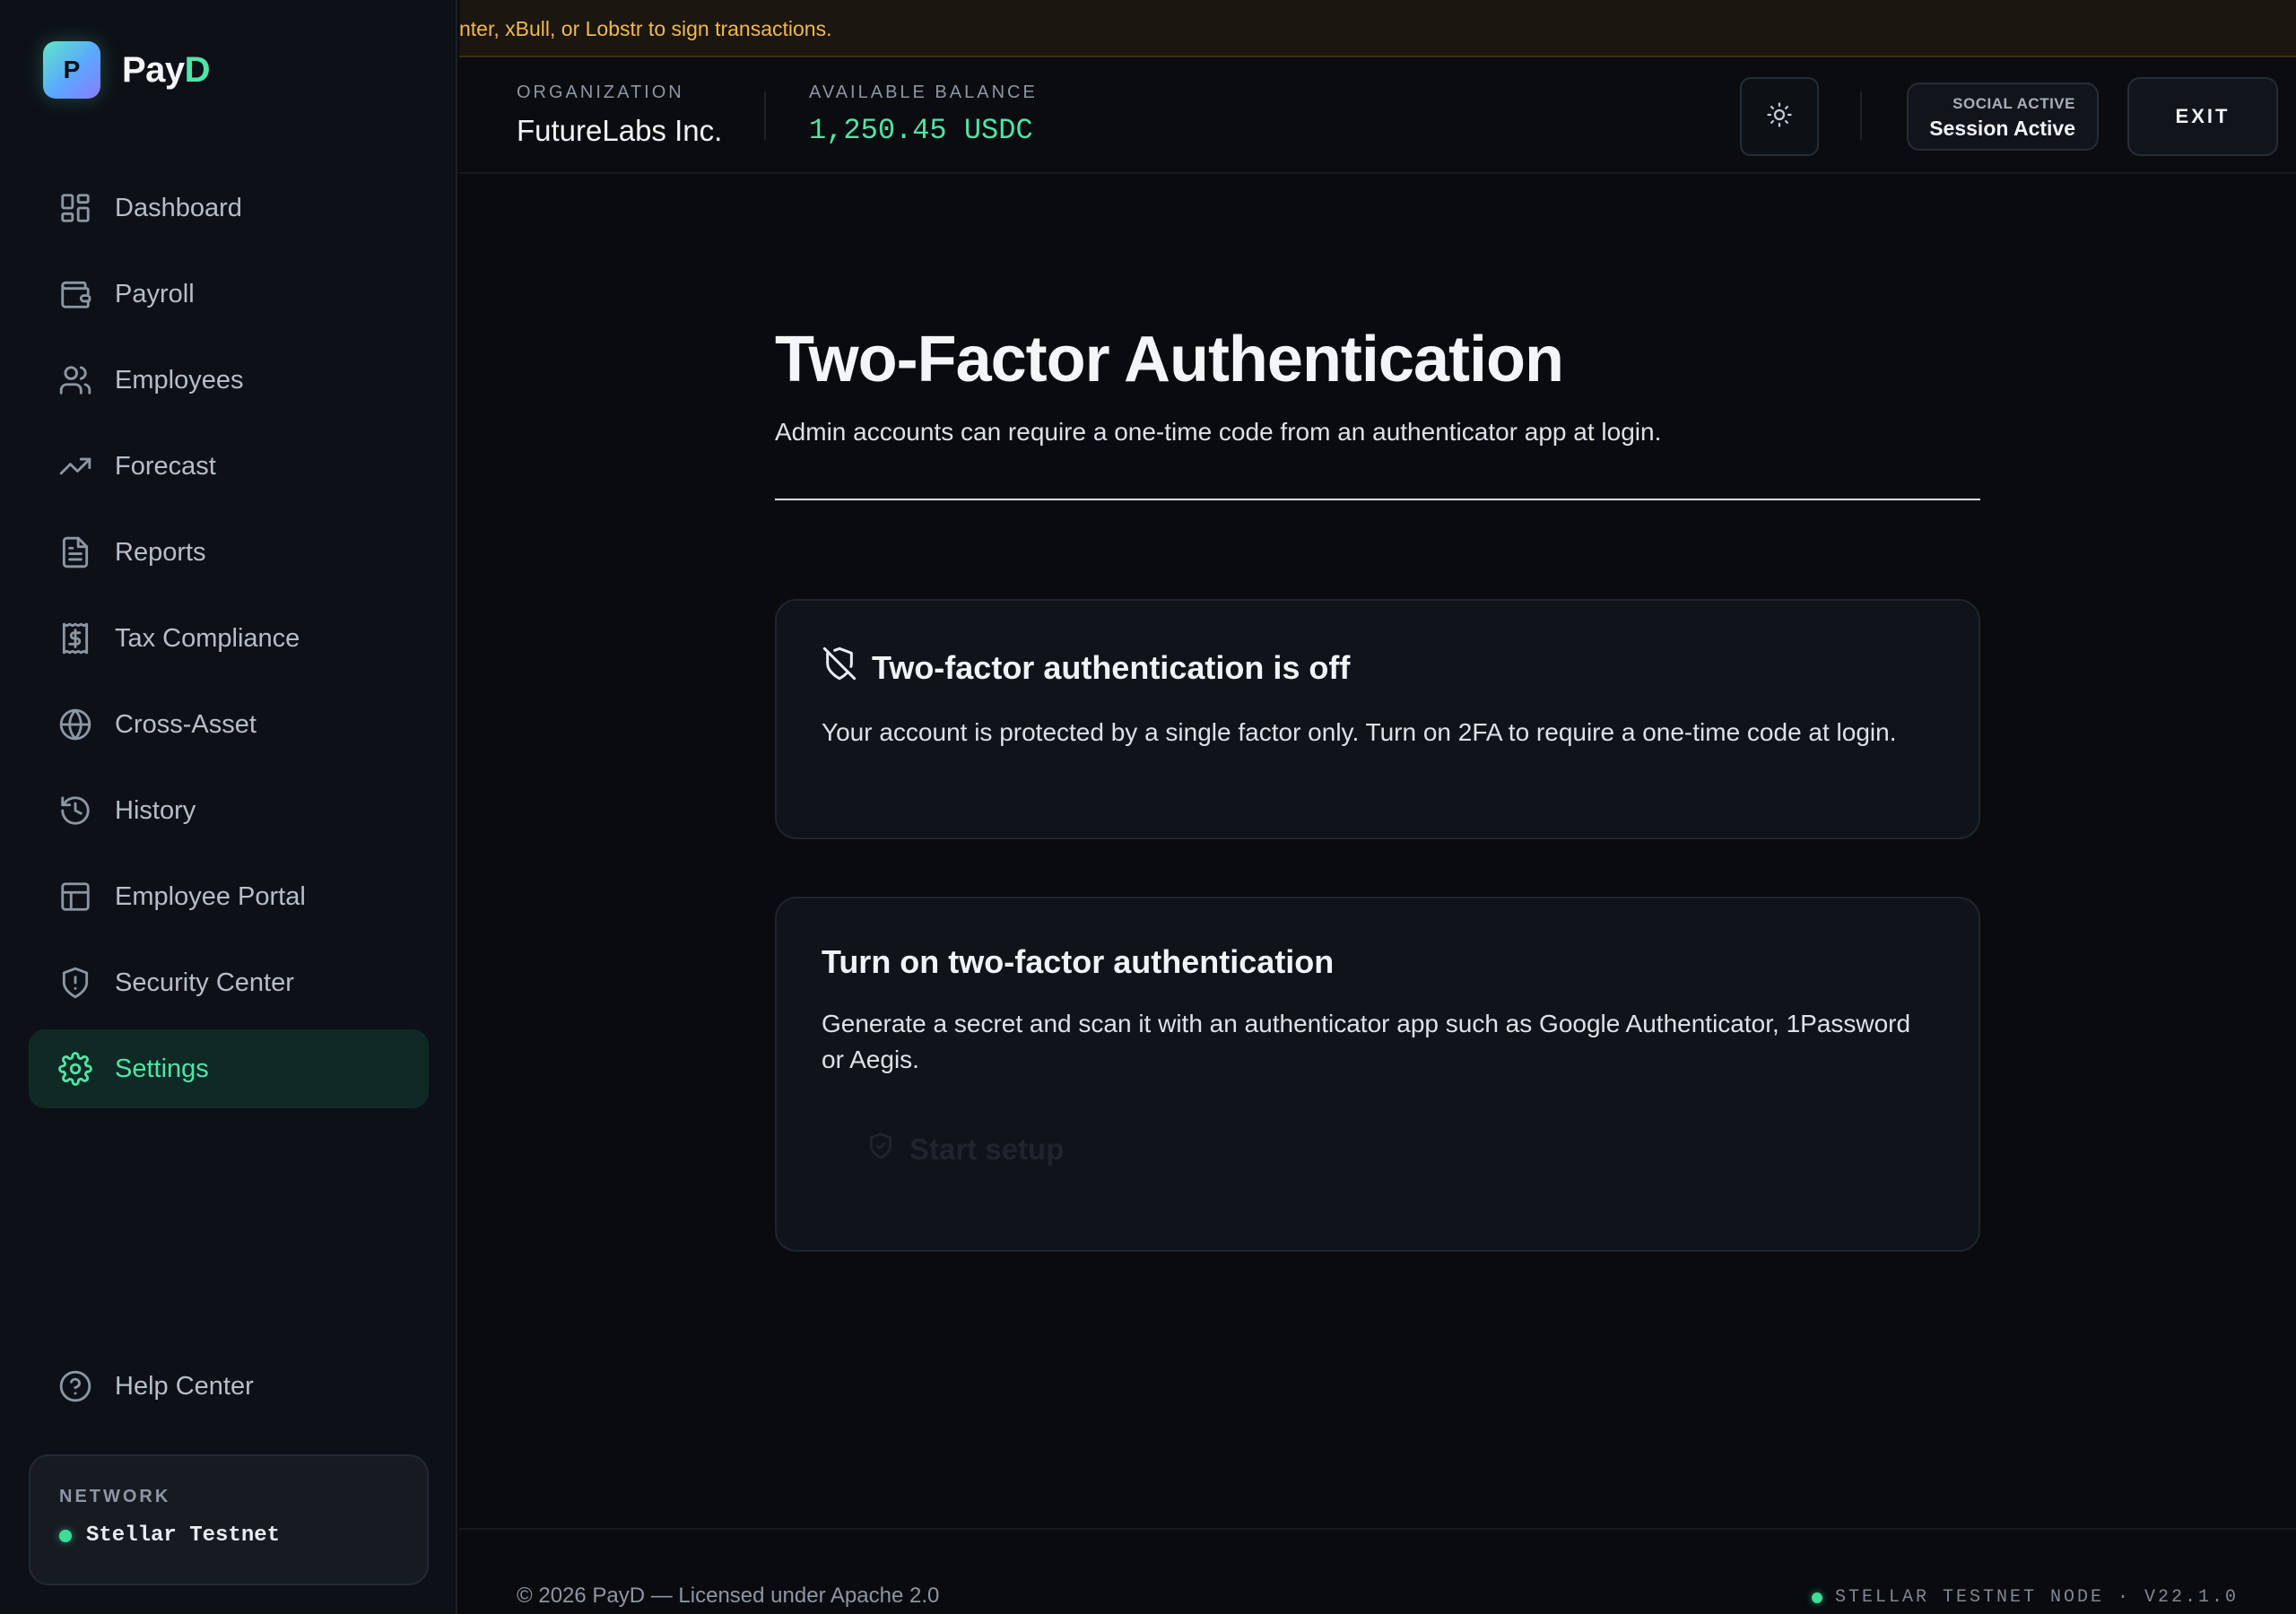  I want to click on network-value: Stellar Testnet, so click(183, 1535).